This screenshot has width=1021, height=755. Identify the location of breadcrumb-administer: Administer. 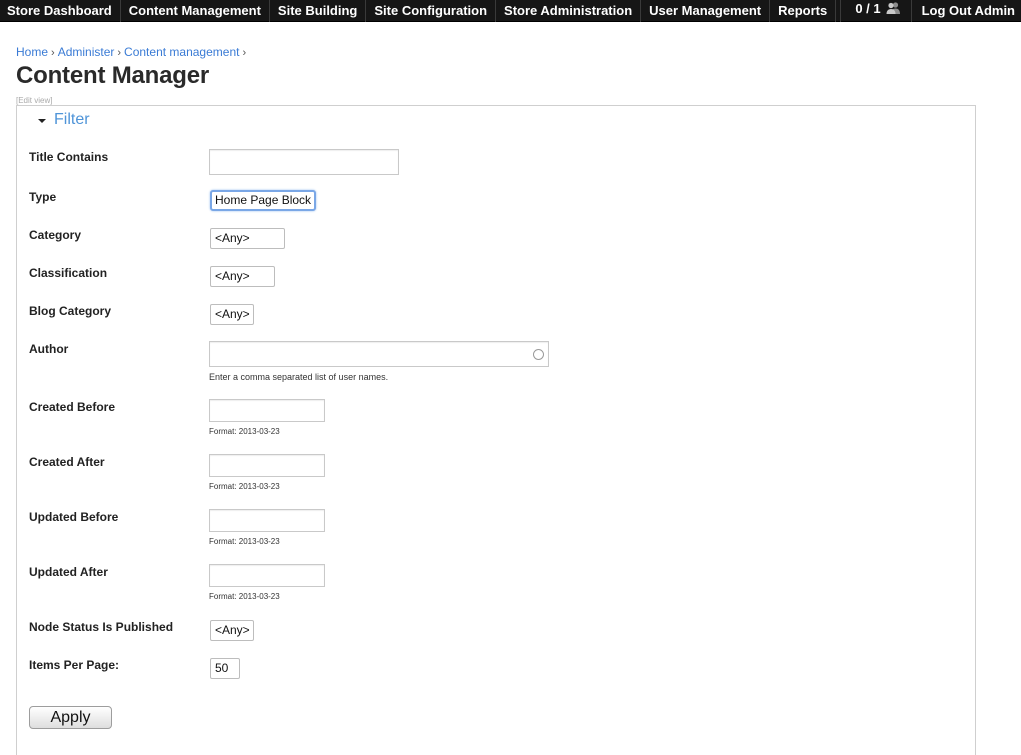
(86, 52).